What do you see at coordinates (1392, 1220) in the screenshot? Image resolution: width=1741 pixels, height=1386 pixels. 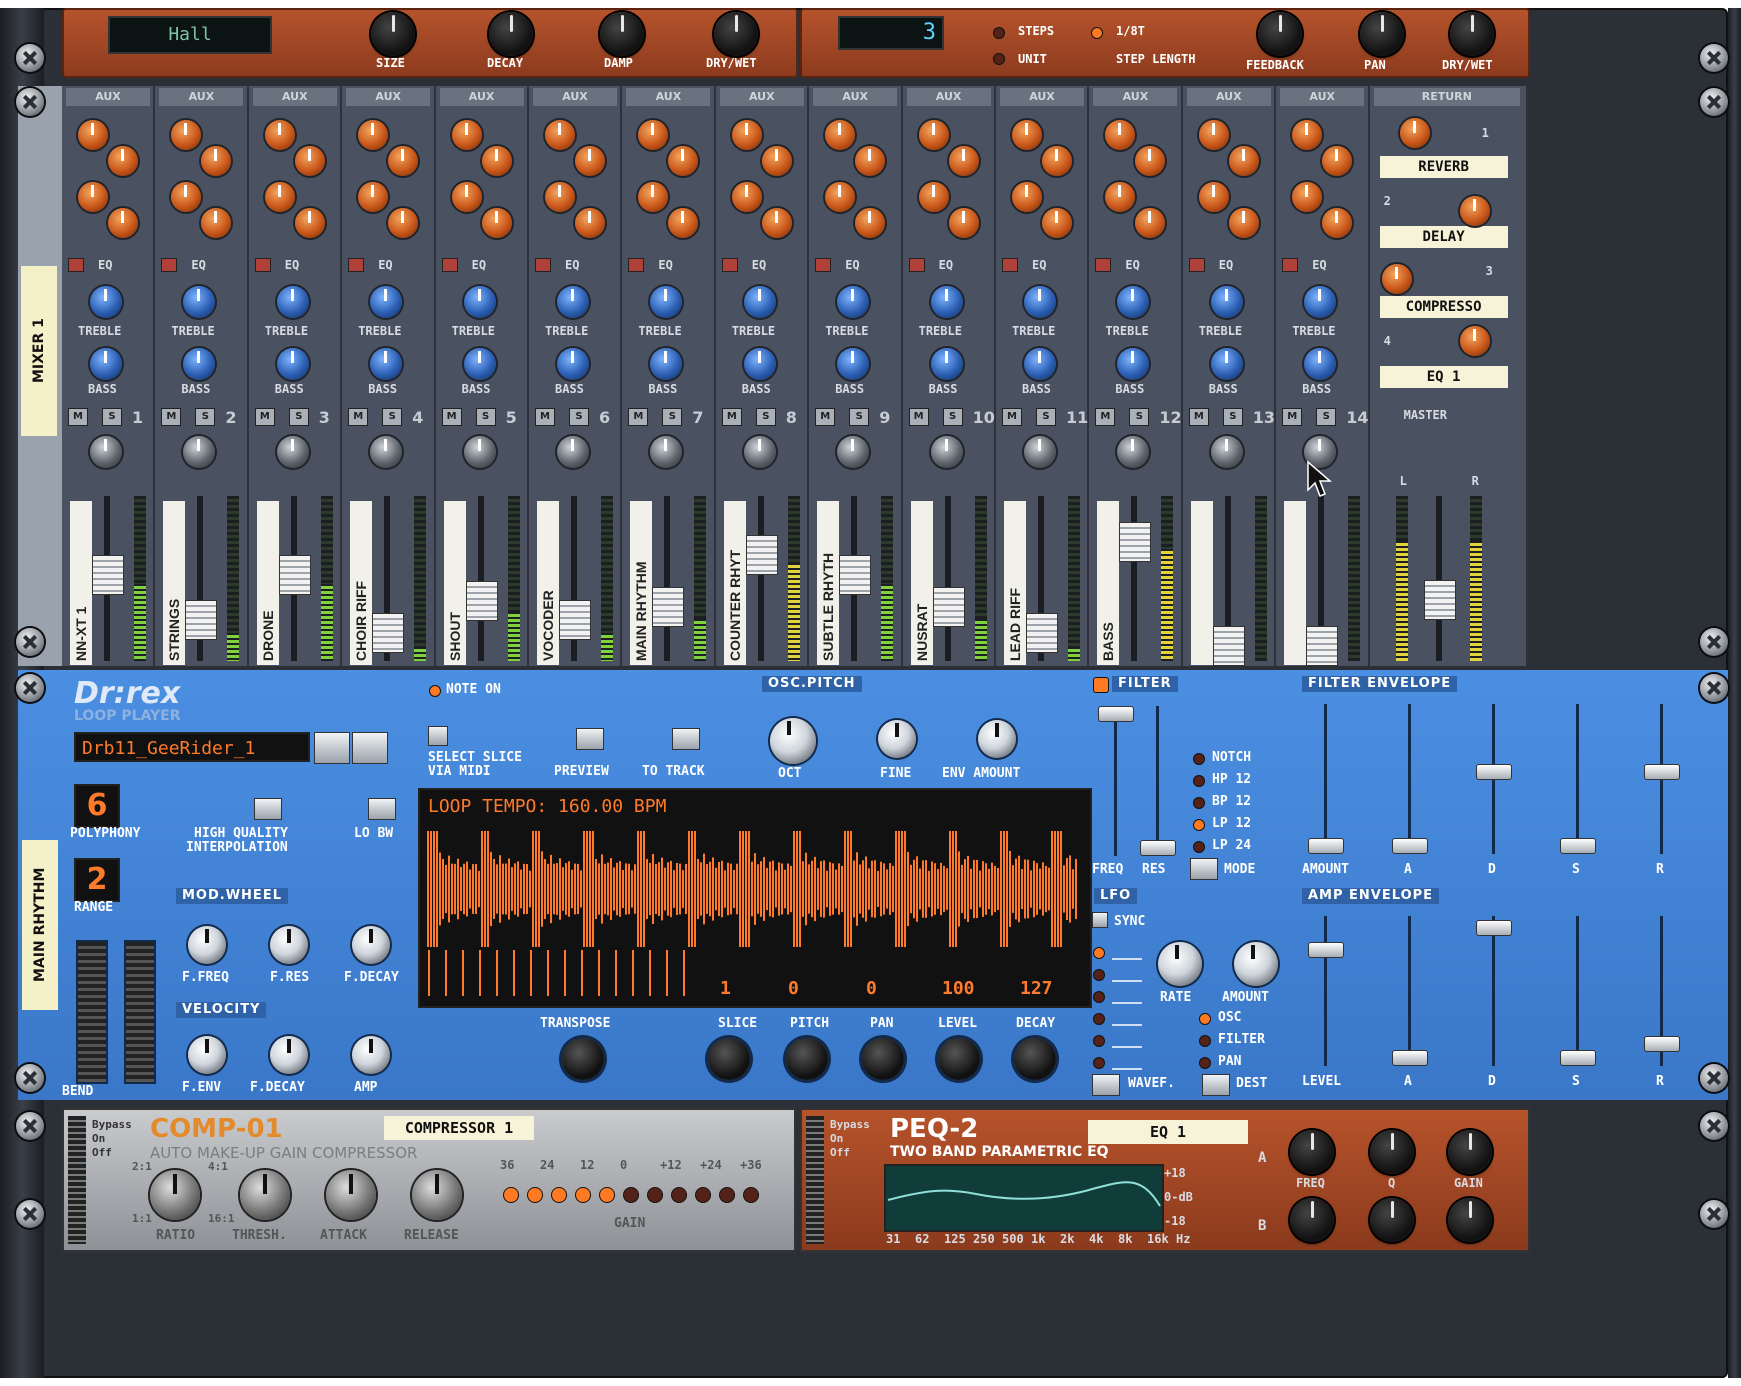 I see `band-b-q-knob` at bounding box center [1392, 1220].